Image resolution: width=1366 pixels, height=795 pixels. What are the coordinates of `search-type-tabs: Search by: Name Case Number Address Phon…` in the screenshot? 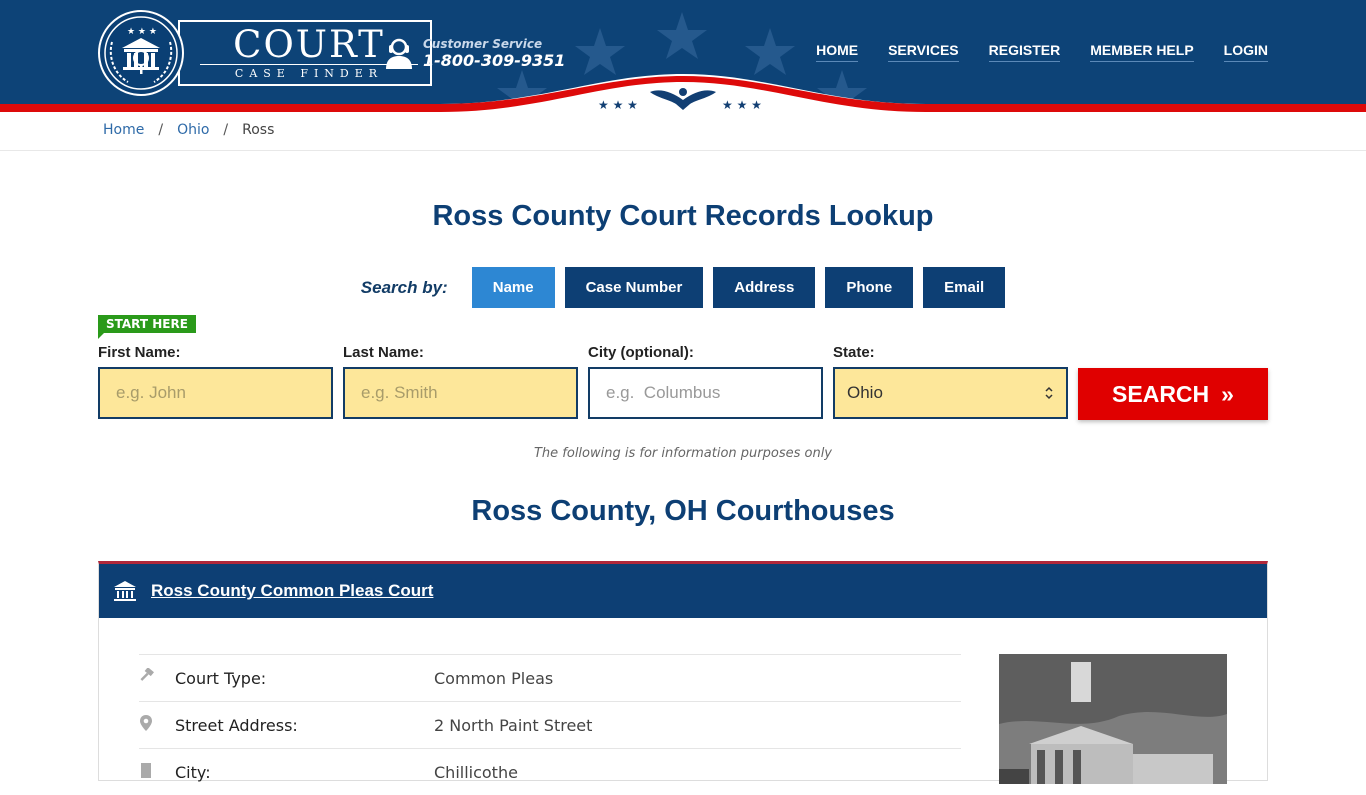 It's located at (683, 287).